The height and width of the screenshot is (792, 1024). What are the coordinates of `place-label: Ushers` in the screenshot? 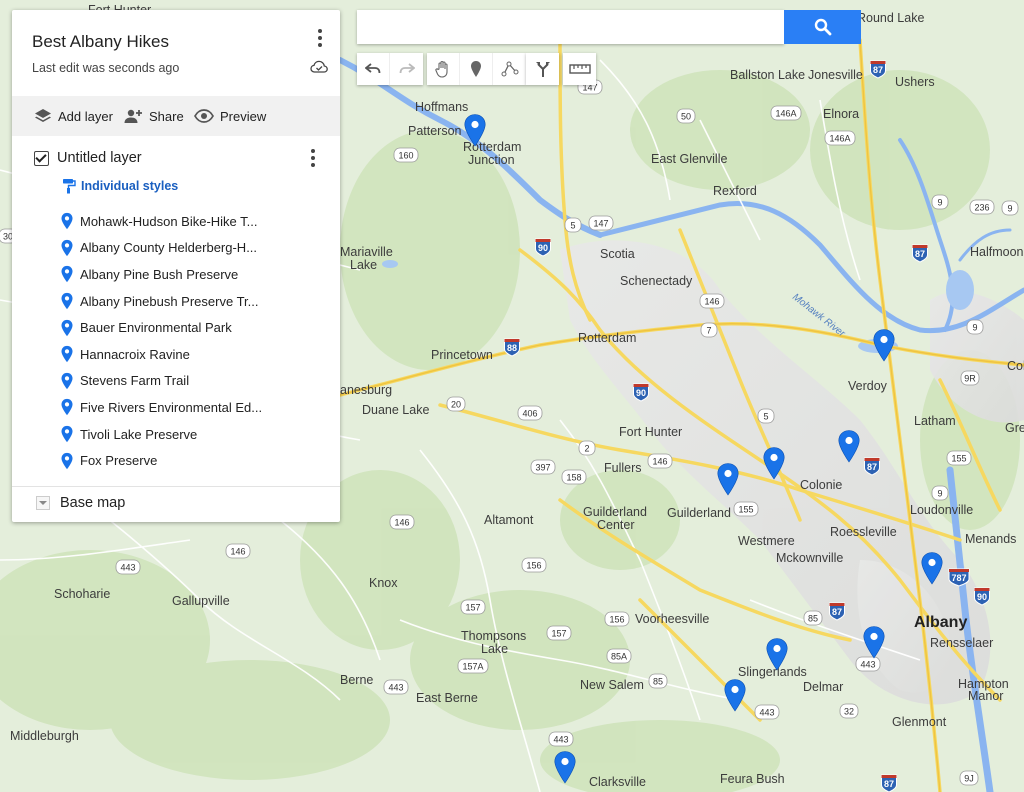 It's located at (915, 82).